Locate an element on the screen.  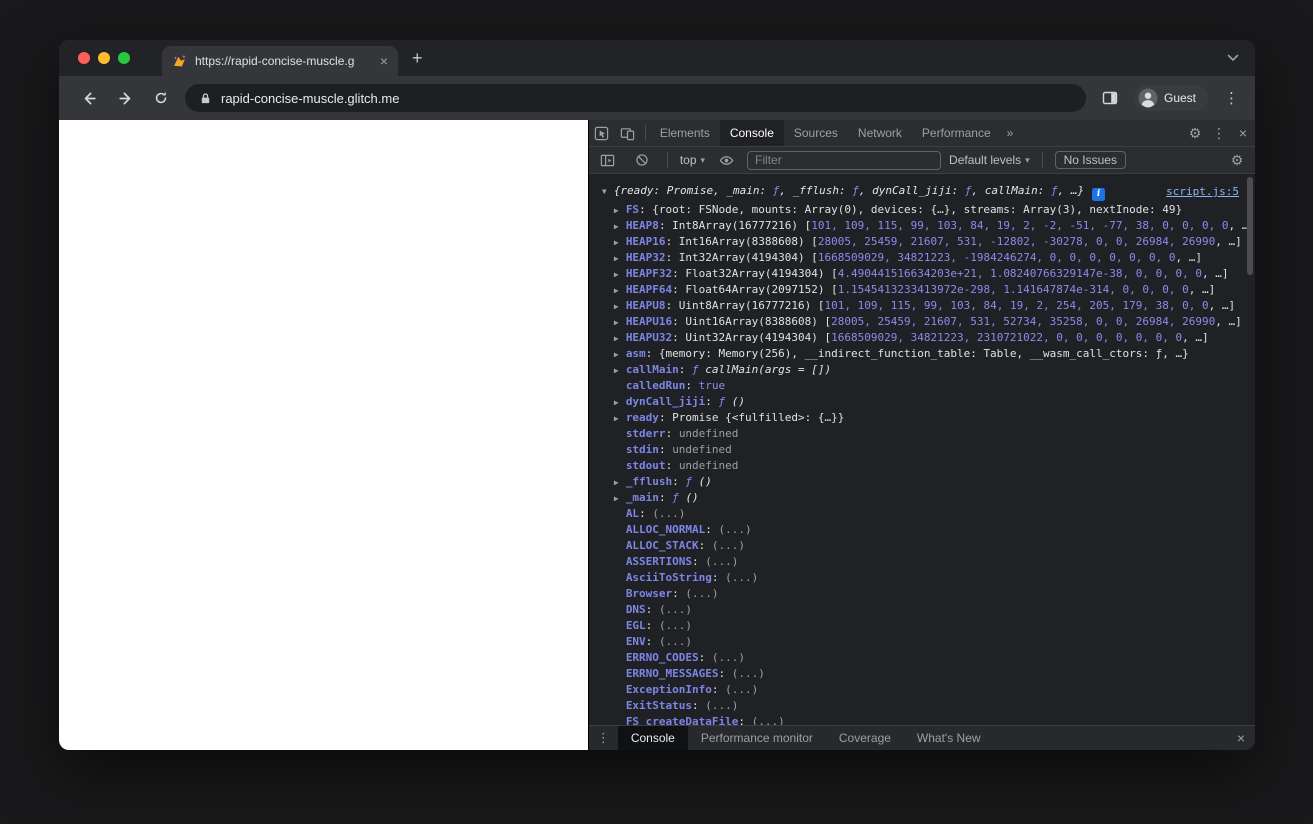
devtools-close-icon: × is located at coordinates (1243, 133).